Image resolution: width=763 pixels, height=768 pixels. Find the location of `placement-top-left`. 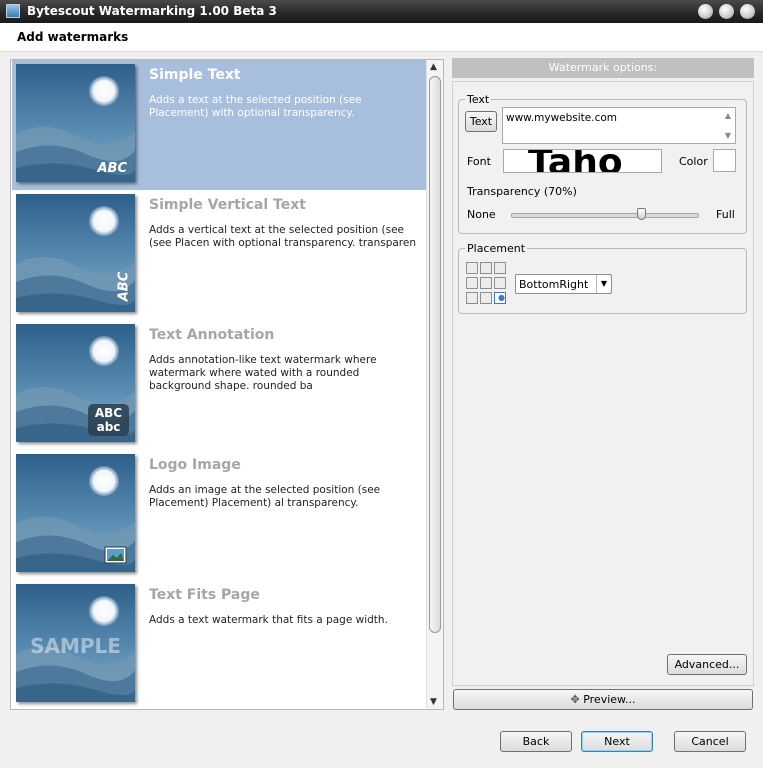

placement-top-left is located at coordinates (472, 268).